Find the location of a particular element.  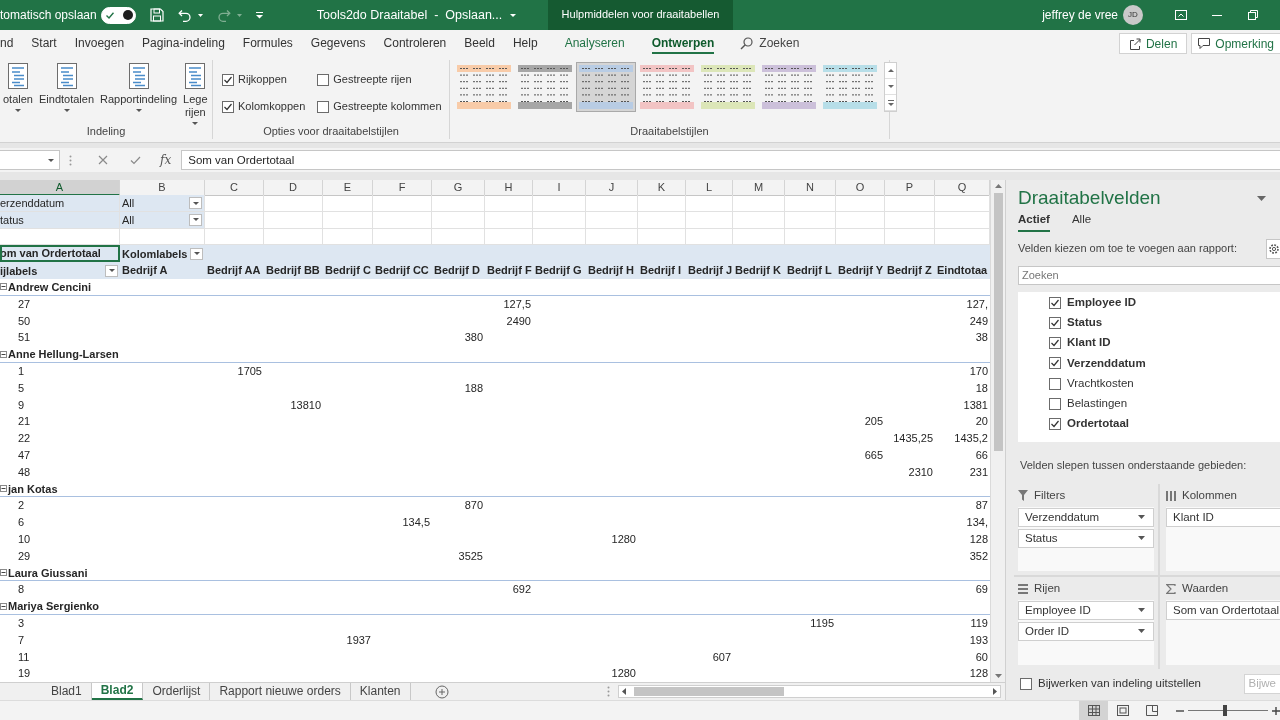

autosave-toggle is located at coordinates (118, 15).